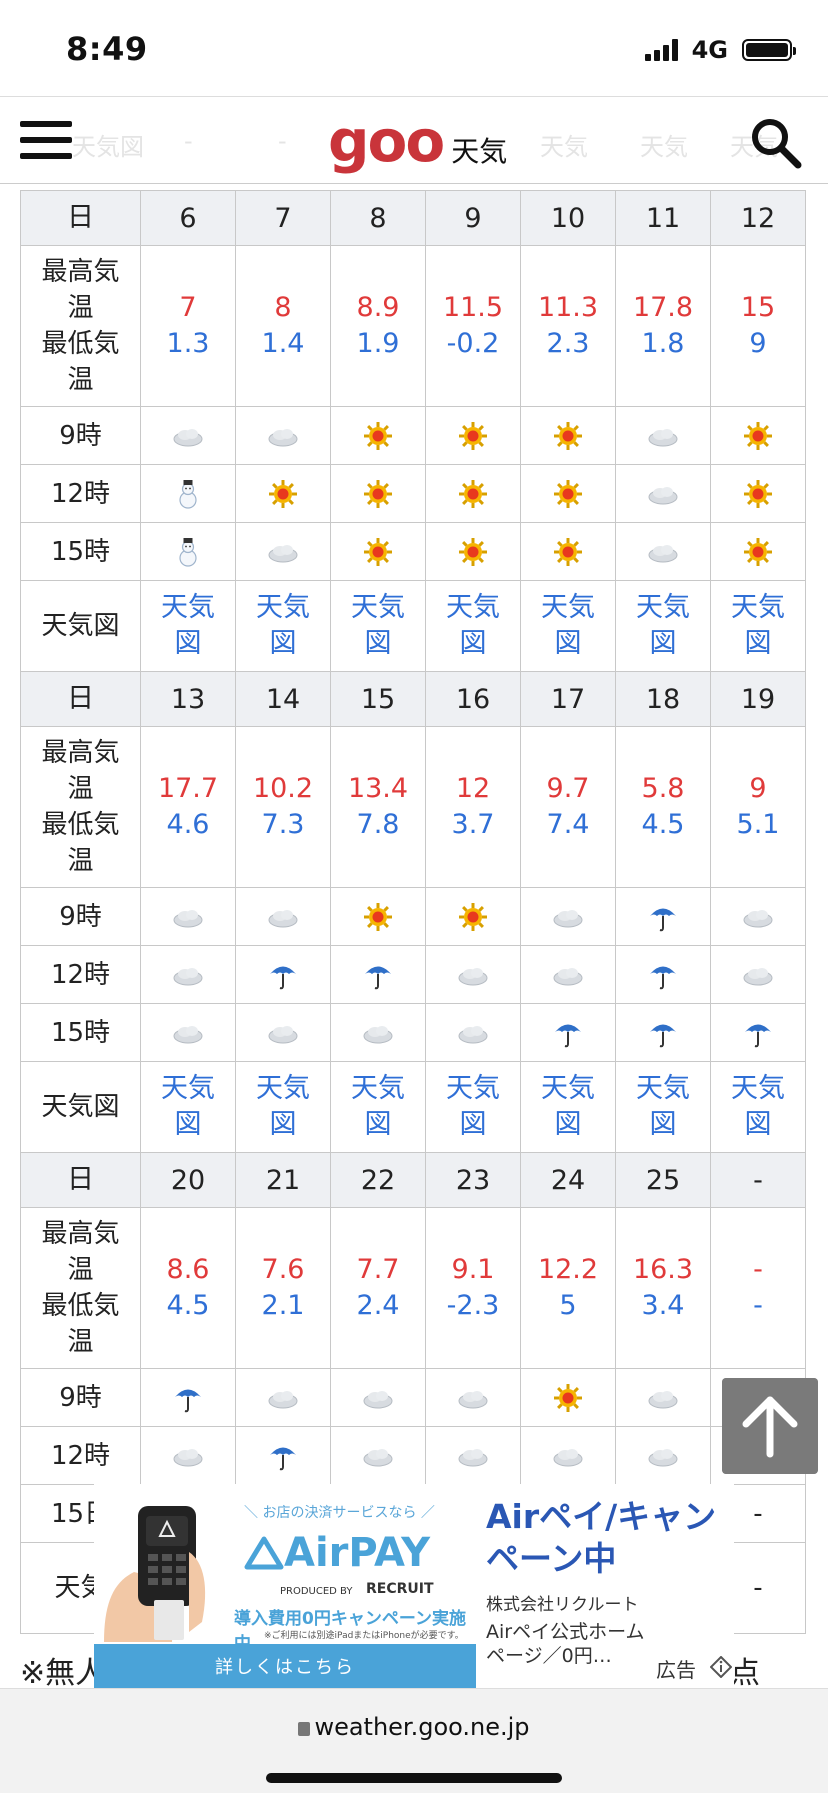 Image resolution: width=828 pixels, height=1793 pixels. Describe the element at coordinates (758, 788) in the screenshot. I see `high-temp: 9` at that location.